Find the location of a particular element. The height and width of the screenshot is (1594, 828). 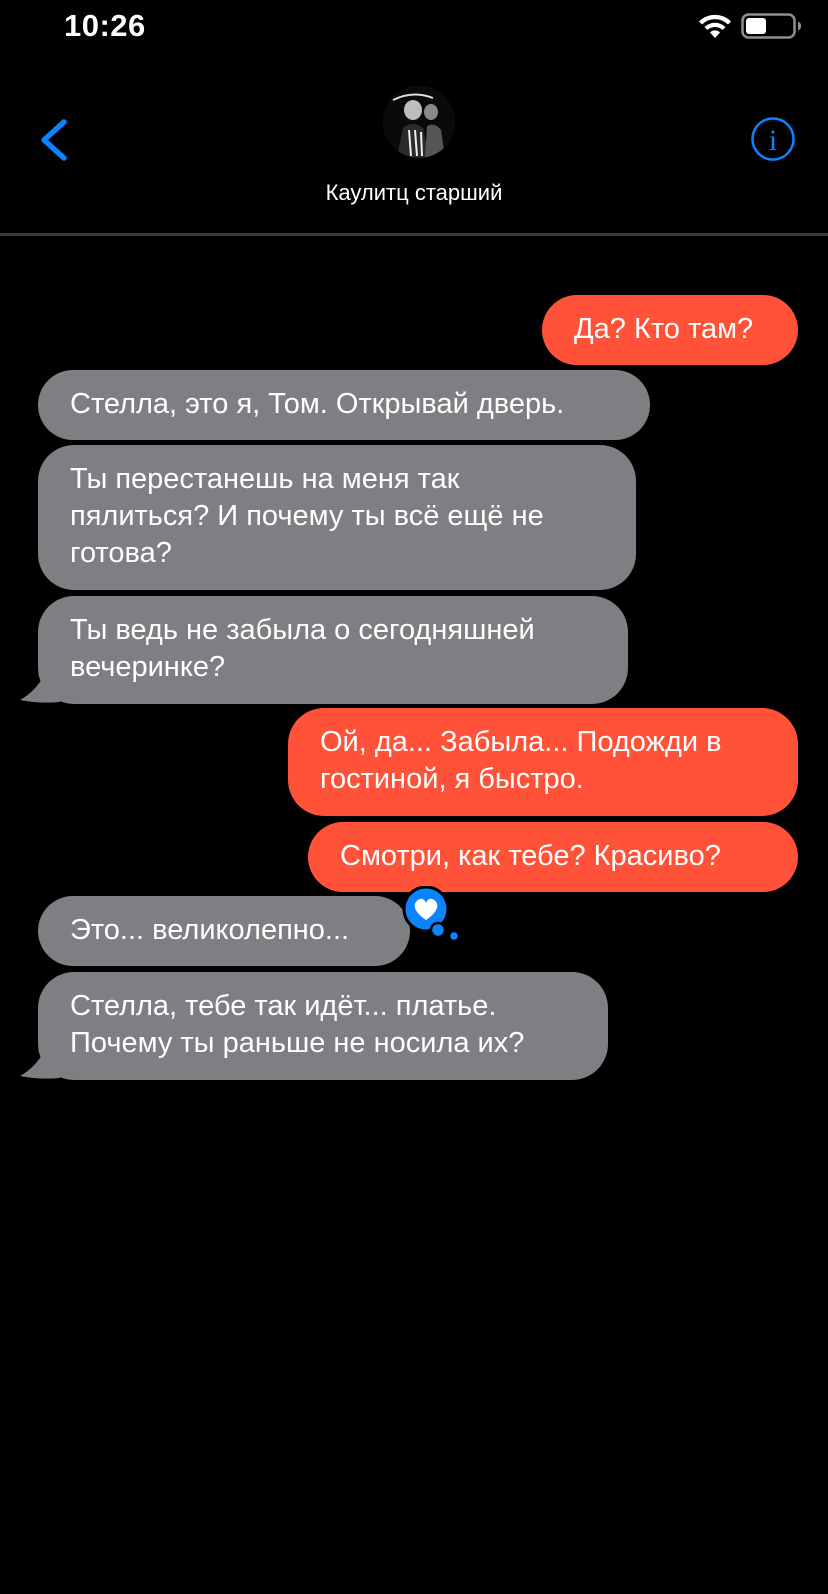

info-icon: i is located at coordinates (773, 139).